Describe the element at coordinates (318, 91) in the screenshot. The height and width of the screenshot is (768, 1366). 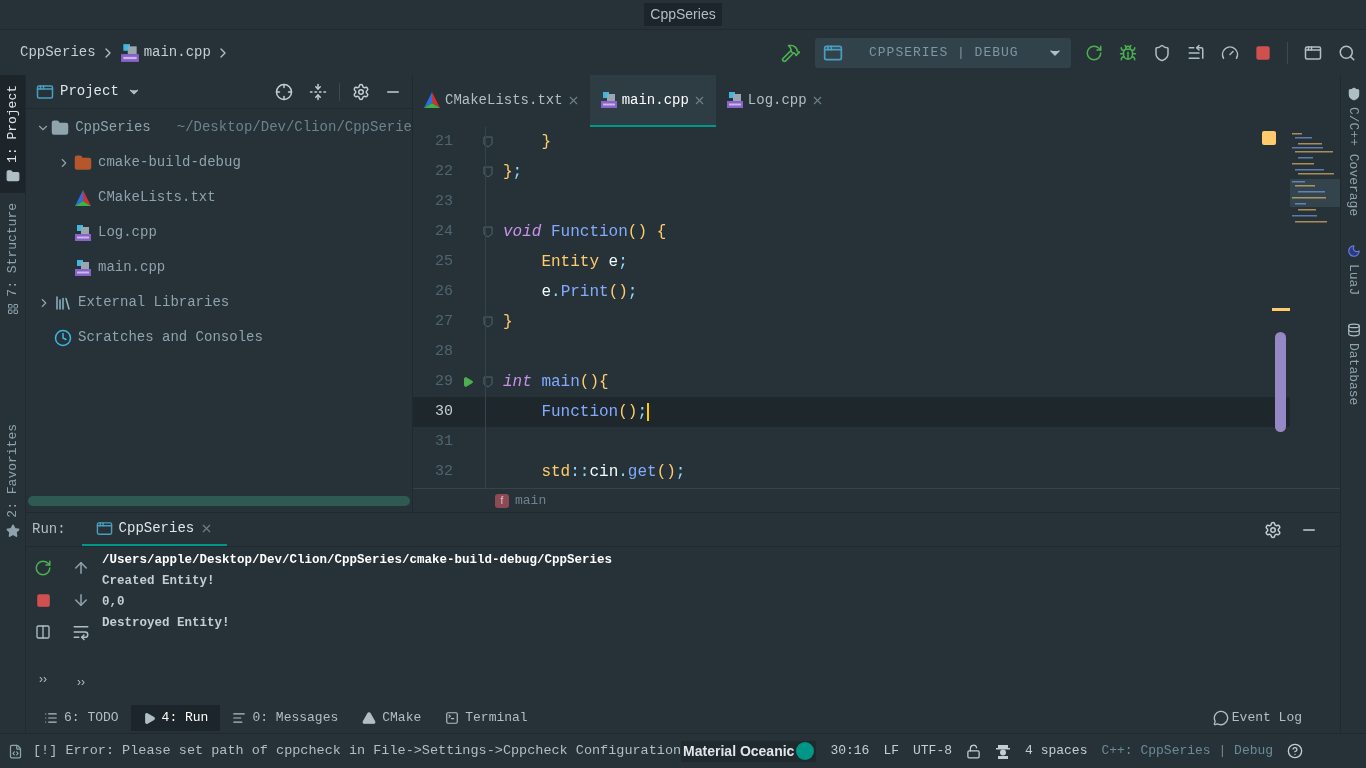
I see `collapse-icon` at that location.